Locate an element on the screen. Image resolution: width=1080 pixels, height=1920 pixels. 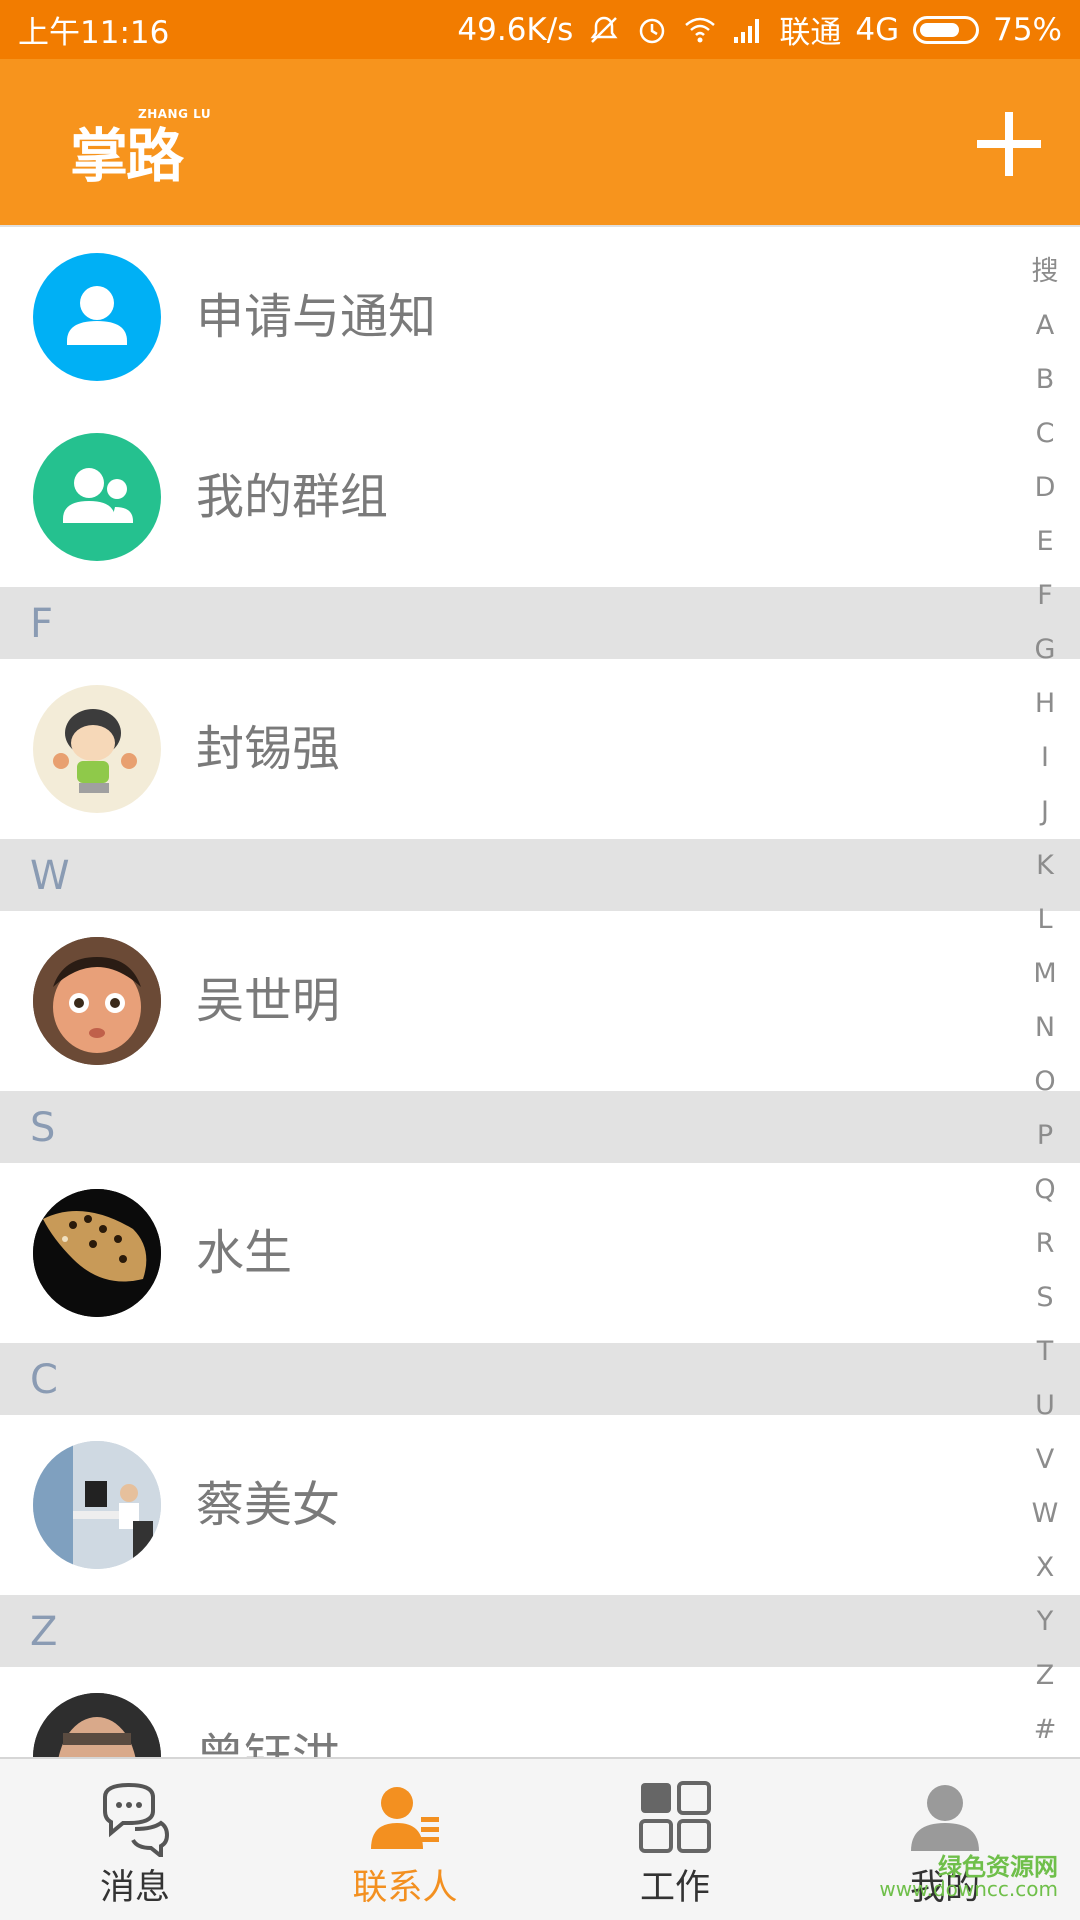
index-letter: M is located at coordinates (1045, 974).